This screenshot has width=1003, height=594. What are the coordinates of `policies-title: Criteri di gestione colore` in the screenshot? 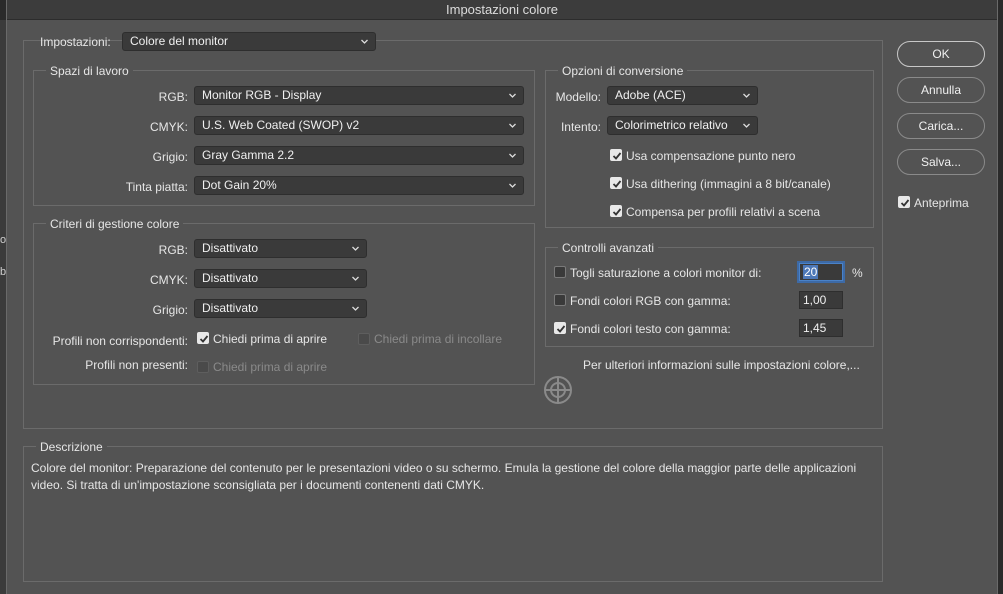 It's located at (115, 224).